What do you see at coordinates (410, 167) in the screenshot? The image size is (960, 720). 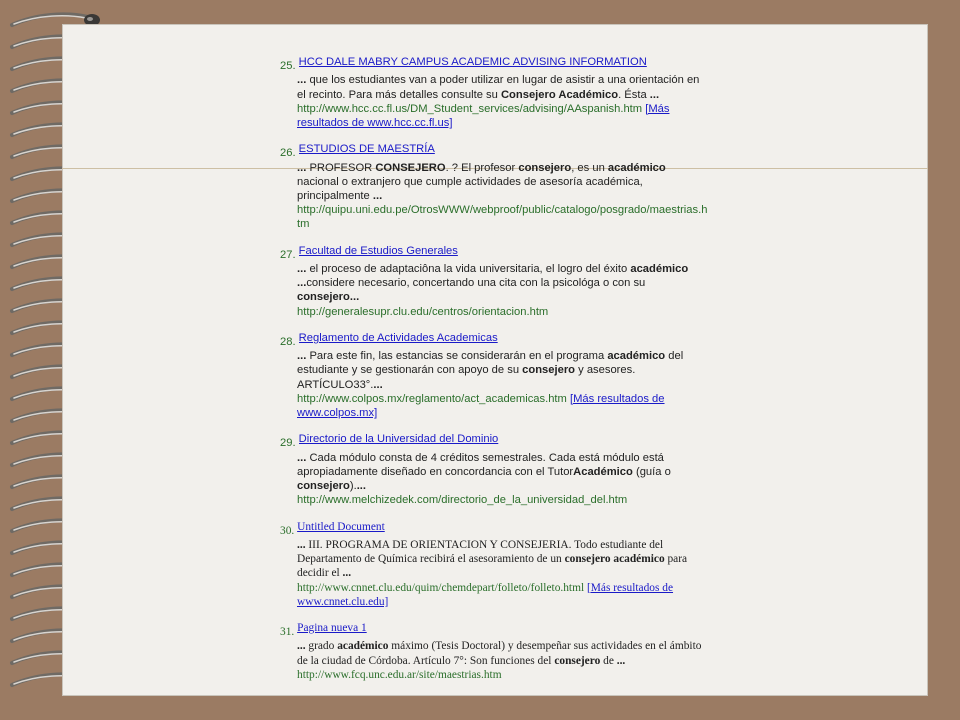 I see `snippet-highlight: CONSEJERO` at bounding box center [410, 167].